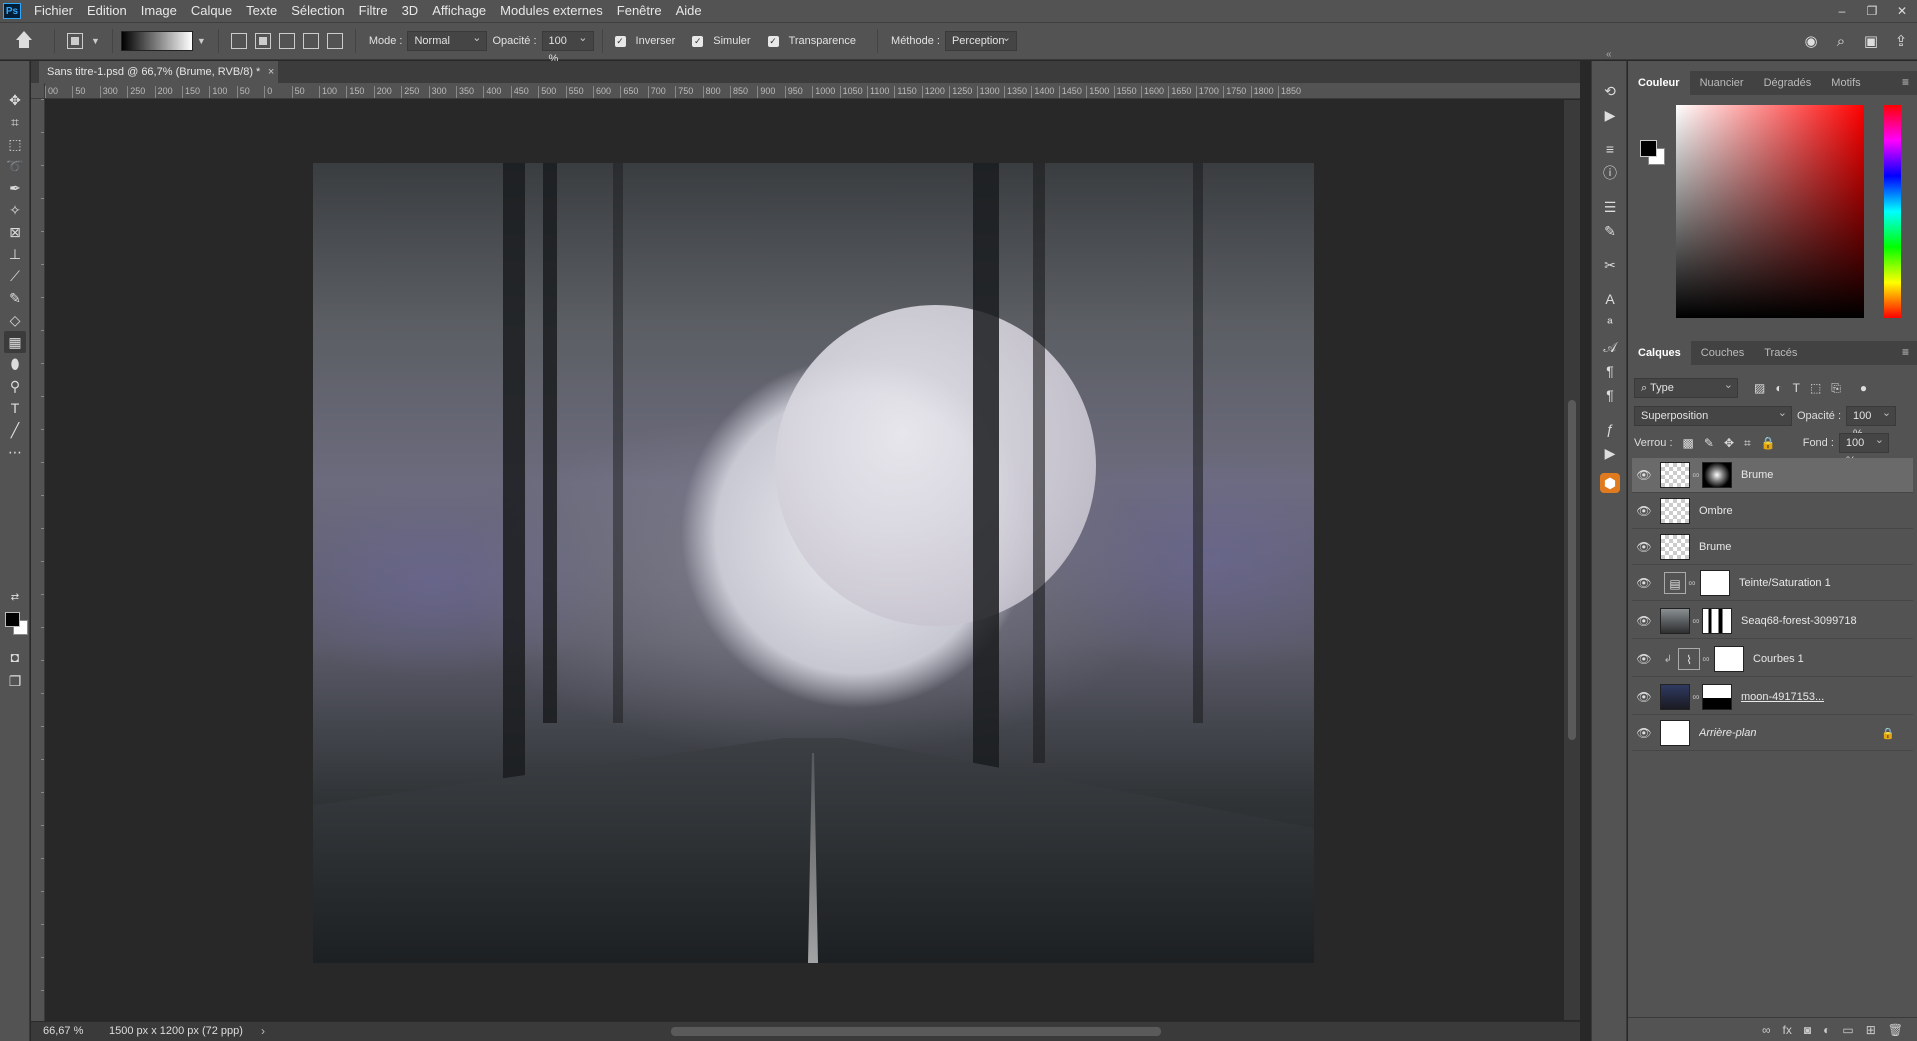  What do you see at coordinates (15, 657) in the screenshot?
I see `quick-mask-icon: ◘` at bounding box center [15, 657].